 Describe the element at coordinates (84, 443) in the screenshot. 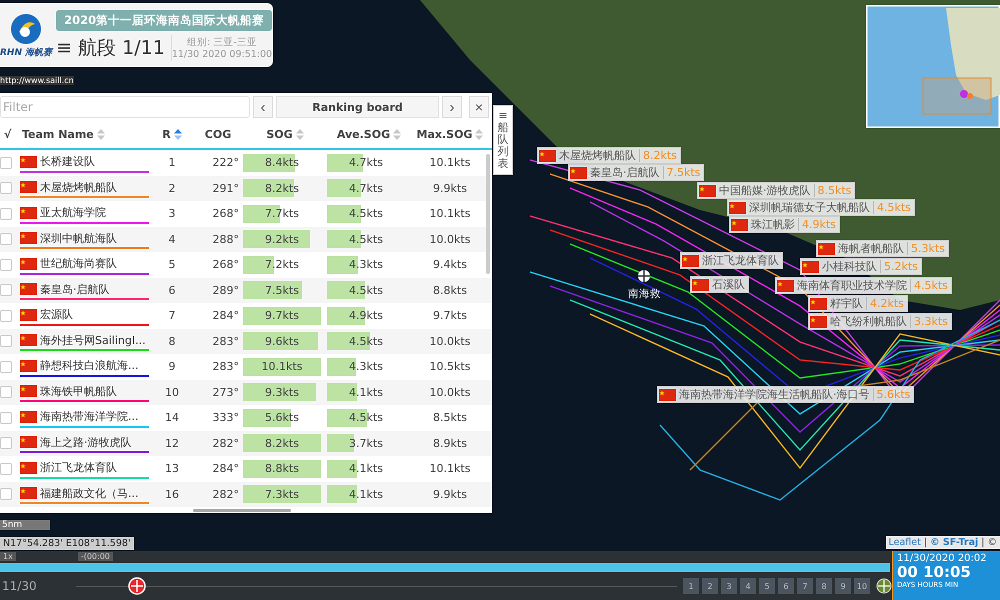

I see `team-name-cell: 海上之路·游牧虎队` at that location.